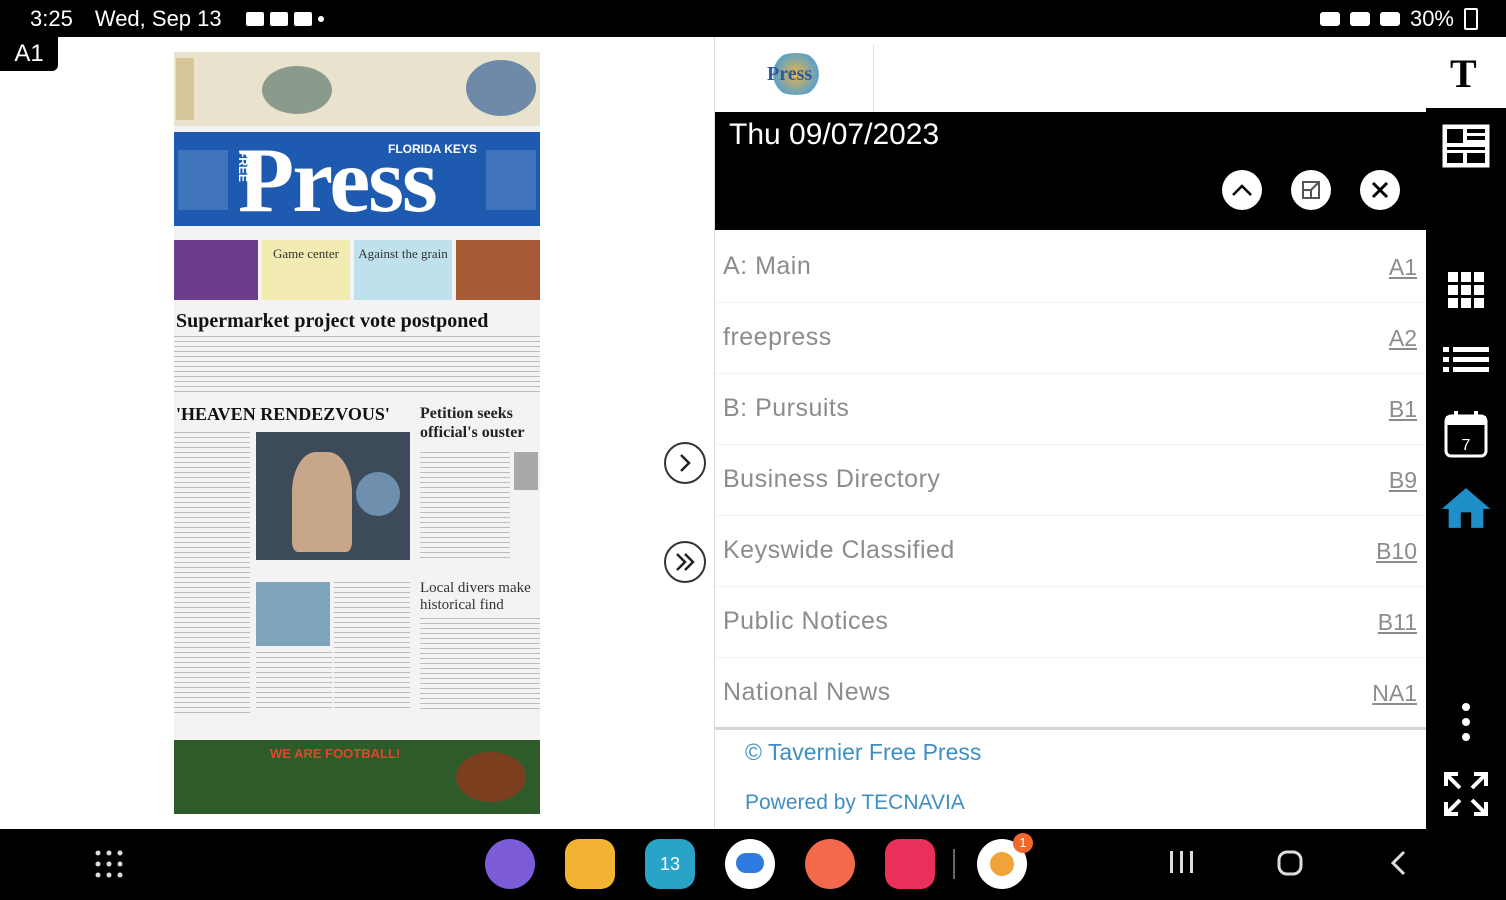 Image resolution: width=1506 pixels, height=900 pixels. I want to click on cloud-icon, so click(302, 19).